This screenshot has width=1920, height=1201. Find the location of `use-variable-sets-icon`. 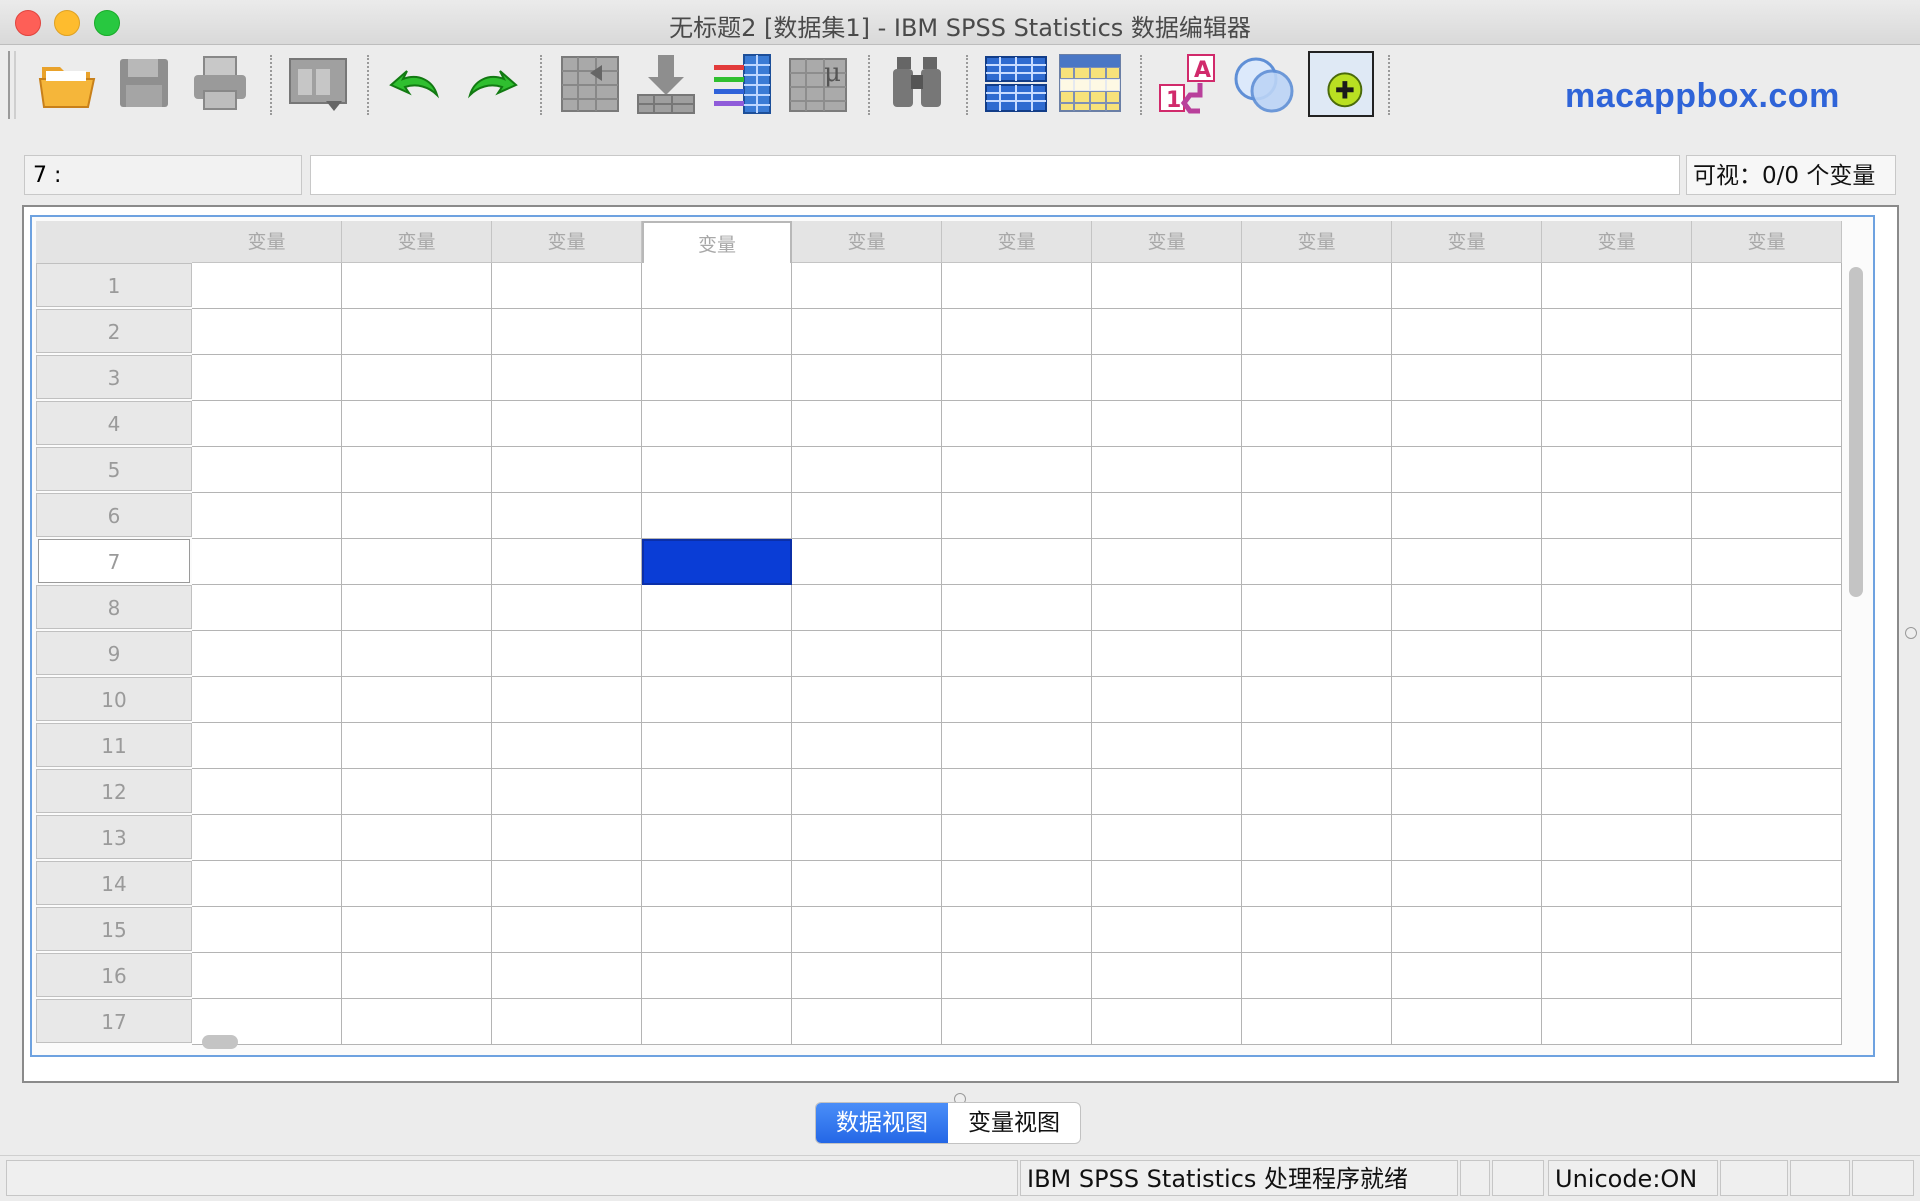

use-variable-sets-icon is located at coordinates (1264, 83).